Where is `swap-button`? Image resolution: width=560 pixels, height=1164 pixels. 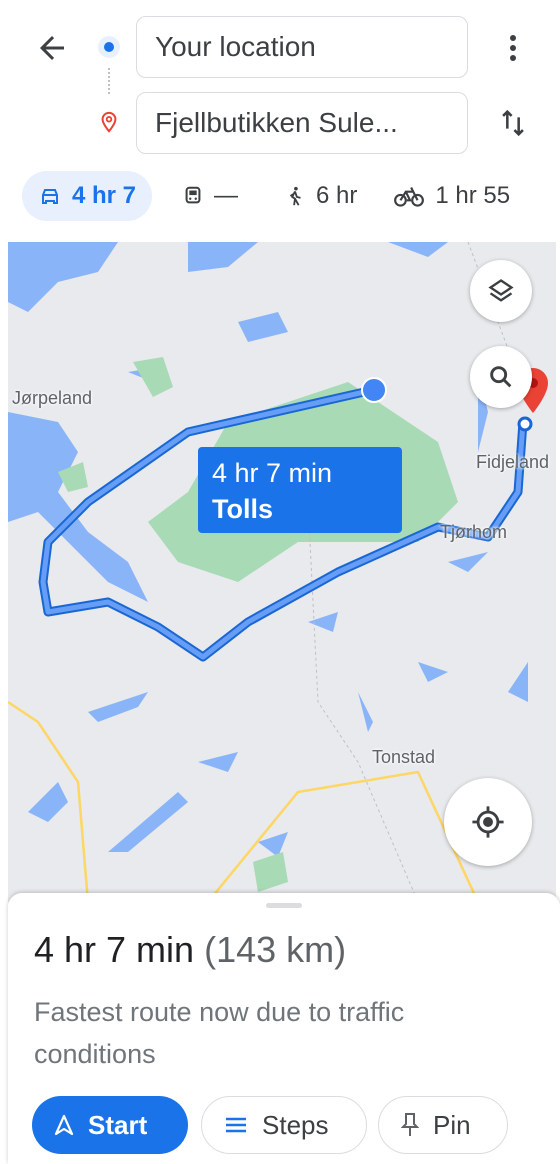
swap-button is located at coordinates (513, 123).